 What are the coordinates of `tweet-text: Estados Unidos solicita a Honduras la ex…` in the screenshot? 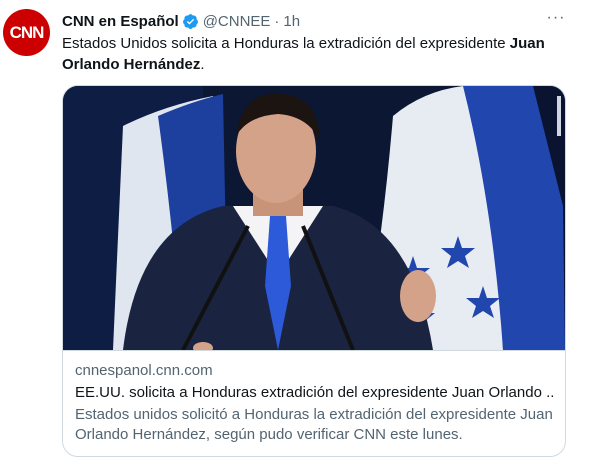 It's located at (312, 54).